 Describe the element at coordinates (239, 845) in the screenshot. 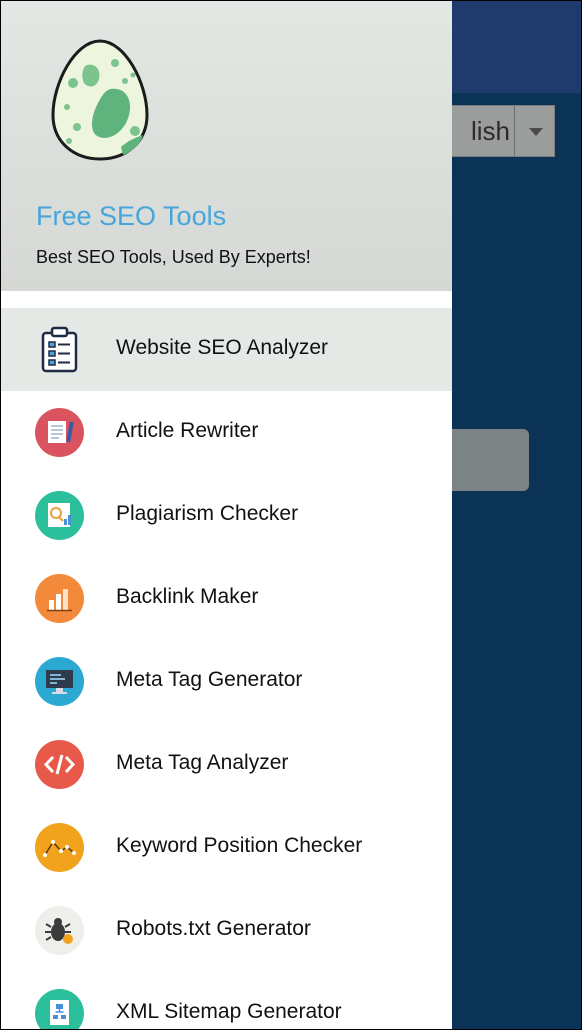

I see `menu-item-label: Keyword Position Checker` at that location.